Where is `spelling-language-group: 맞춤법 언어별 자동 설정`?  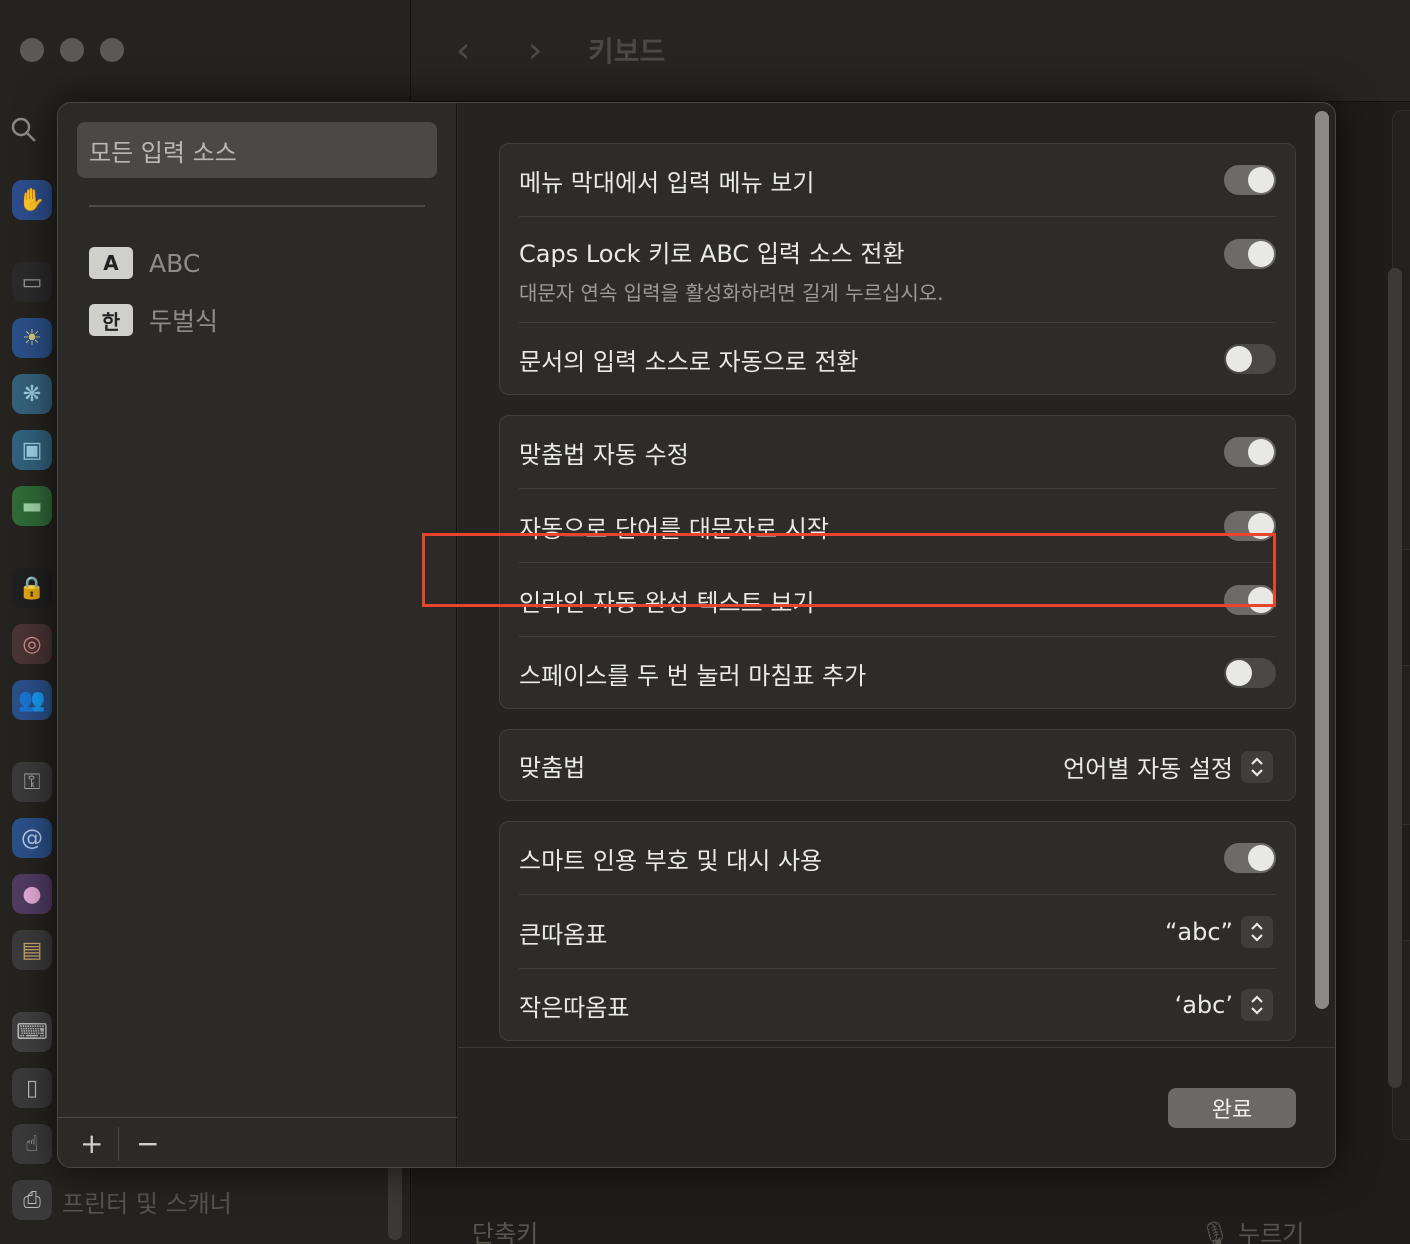
spelling-language-group: 맞춤법 언어별 자동 설정 is located at coordinates (897, 765).